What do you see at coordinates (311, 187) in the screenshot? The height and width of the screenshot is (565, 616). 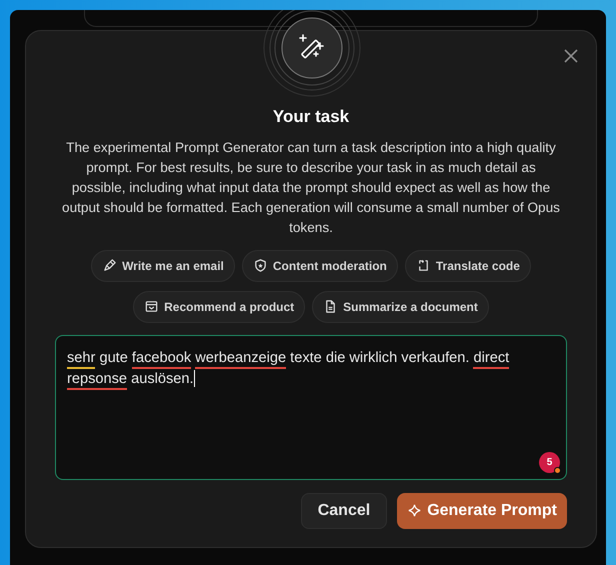 I see `dialog-description: The experimental Prompt Generator can turn a task description into a high quality prompt. For best results, be sure to describe your task in as much detail as possible, including what input data the prompt should expect as well as how the output should be formatted. Each generation will consume a small number of Opus tokens.` at bounding box center [311, 187].